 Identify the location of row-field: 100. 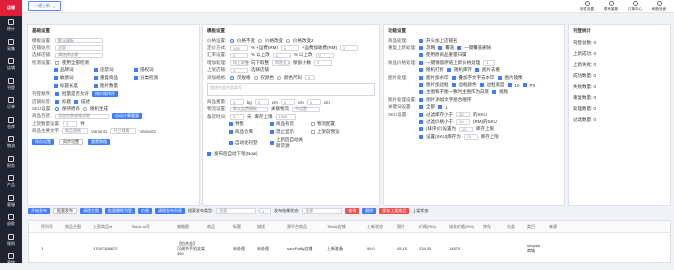
(239, 48).